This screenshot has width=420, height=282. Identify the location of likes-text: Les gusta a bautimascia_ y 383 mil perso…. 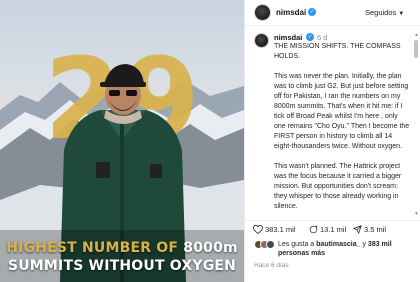
(348, 249).